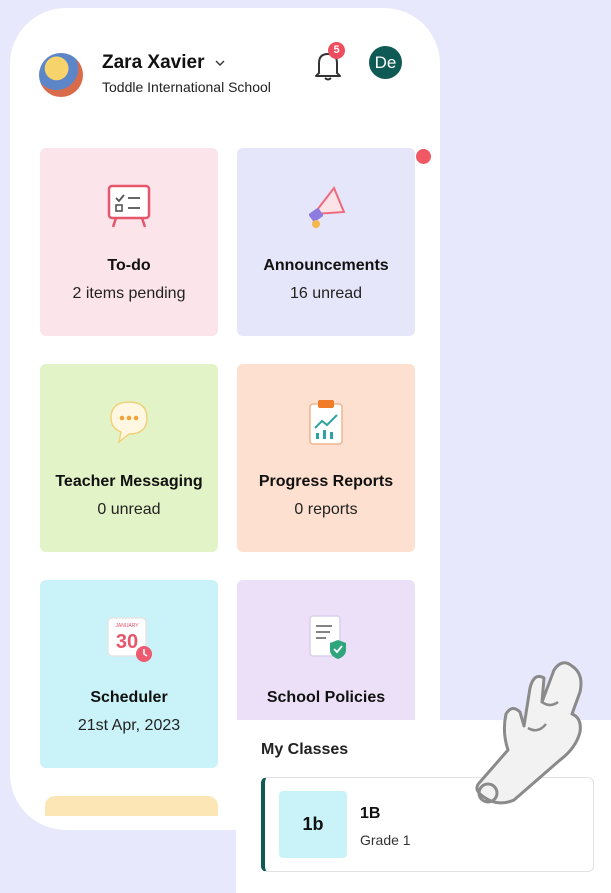 Image resolution: width=611 pixels, height=893 pixels. What do you see at coordinates (336, 50) in the screenshot?
I see `notification-badge: 5` at bounding box center [336, 50].